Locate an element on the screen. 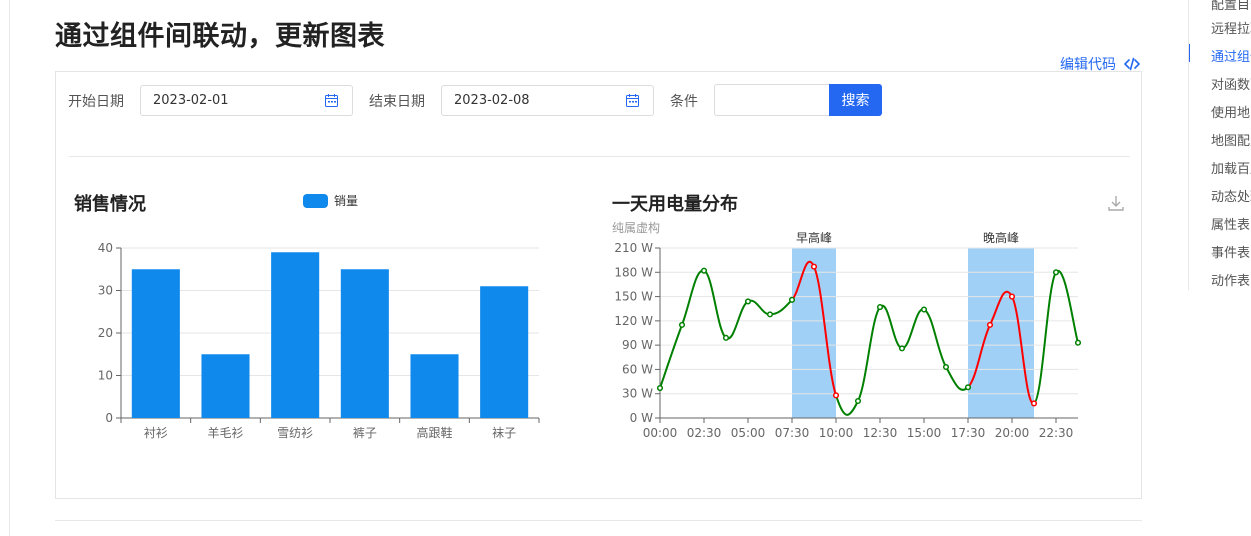 This screenshot has width=1251, height=536. start-date-label: 开始日期 is located at coordinates (96, 102).